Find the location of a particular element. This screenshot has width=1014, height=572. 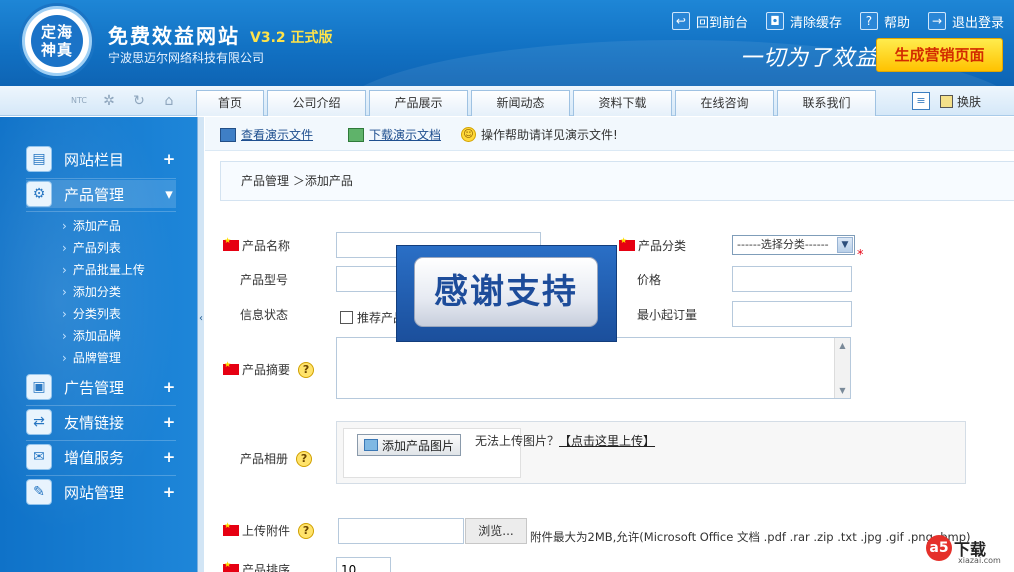

view-demo: 查看演示文件 is located at coordinates (266, 134).